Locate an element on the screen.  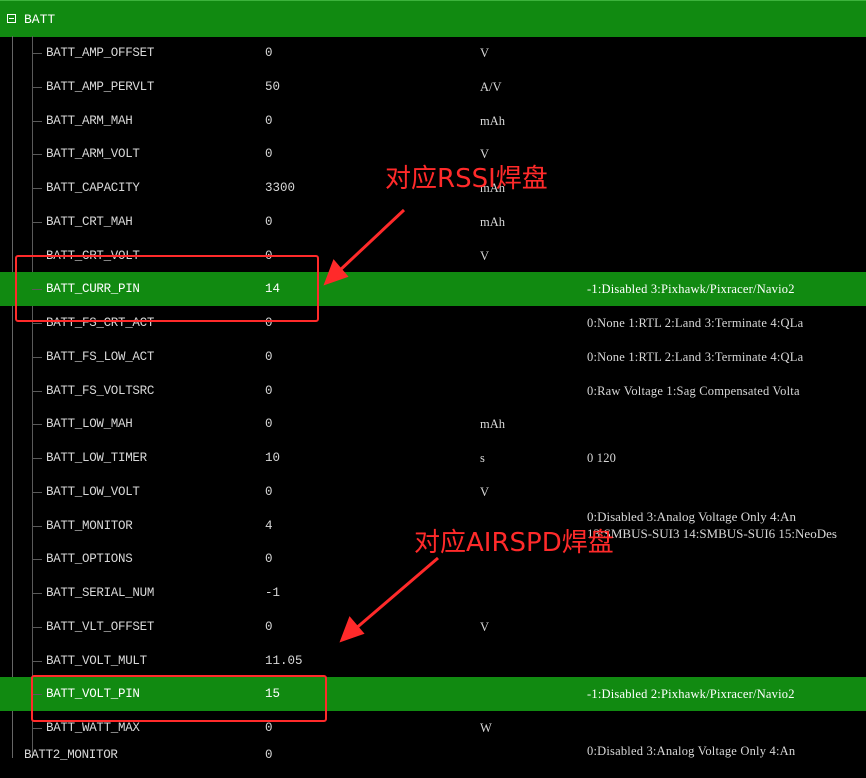
arrow-rssi is located at coordinates (371, 241).